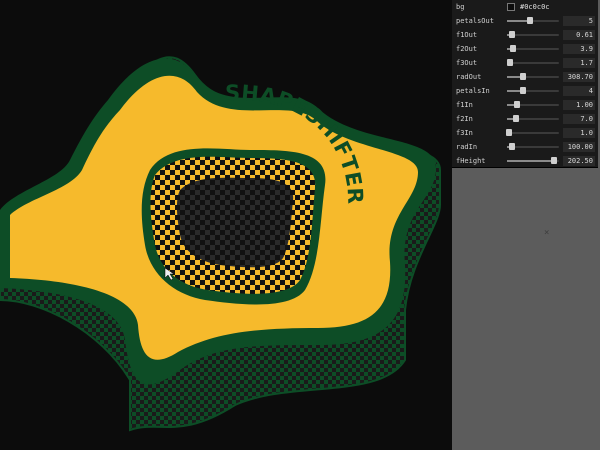 Image resolution: width=600 pixels, height=450 pixels. Describe the element at coordinates (471, 161) in the screenshot. I see `slider-label: fHeight` at that location.